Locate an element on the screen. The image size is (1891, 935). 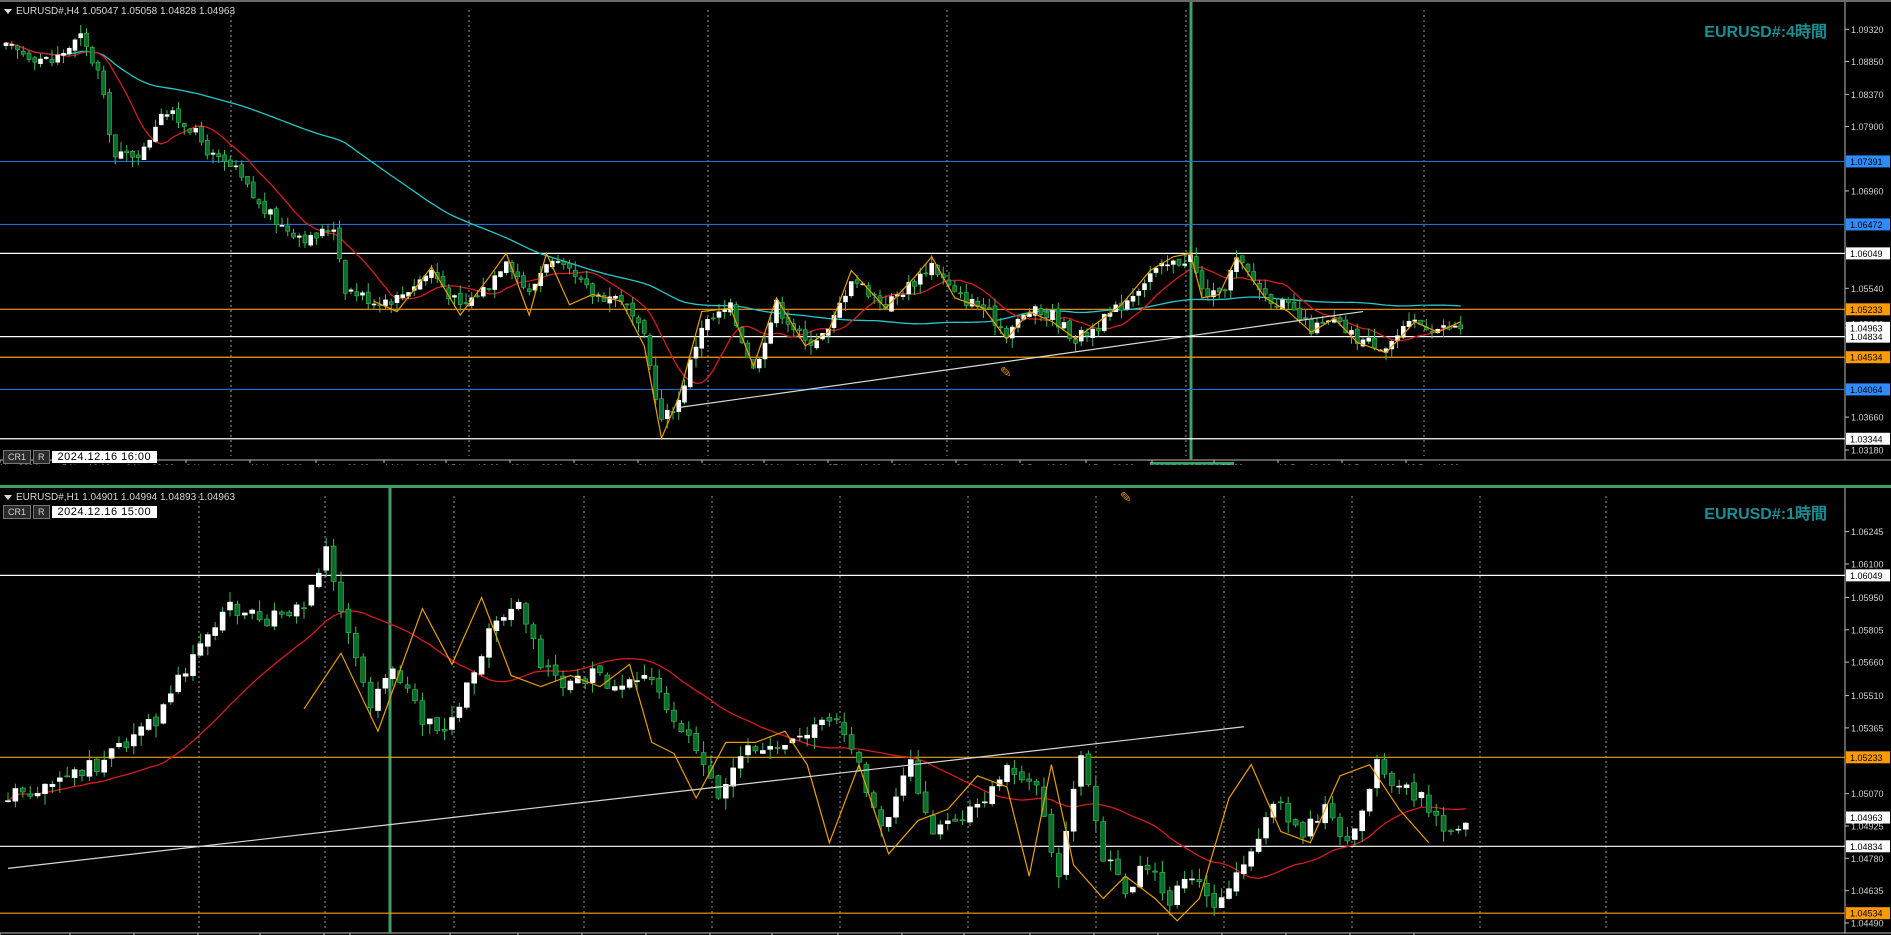
pane-separator is located at coordinates (945, 475).